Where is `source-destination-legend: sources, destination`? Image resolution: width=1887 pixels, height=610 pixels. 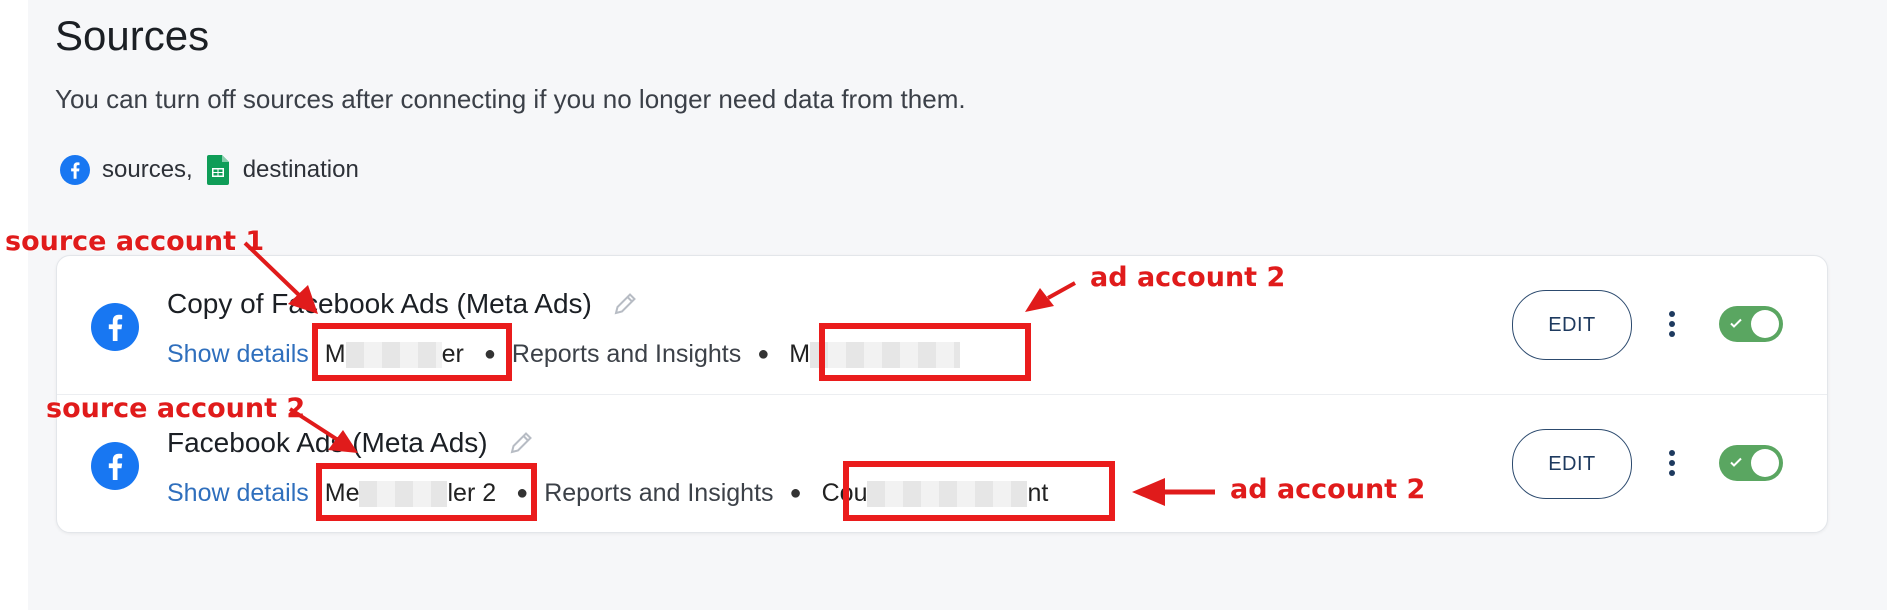
source-destination-legend: sources, destination is located at coordinates (209, 170).